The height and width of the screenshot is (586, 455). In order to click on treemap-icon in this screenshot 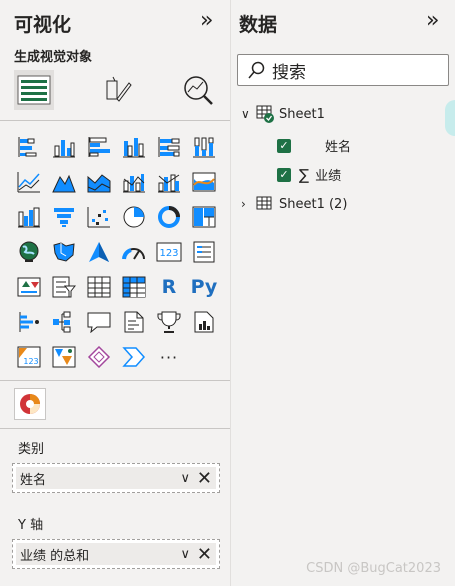, I will do `click(204, 217)`.